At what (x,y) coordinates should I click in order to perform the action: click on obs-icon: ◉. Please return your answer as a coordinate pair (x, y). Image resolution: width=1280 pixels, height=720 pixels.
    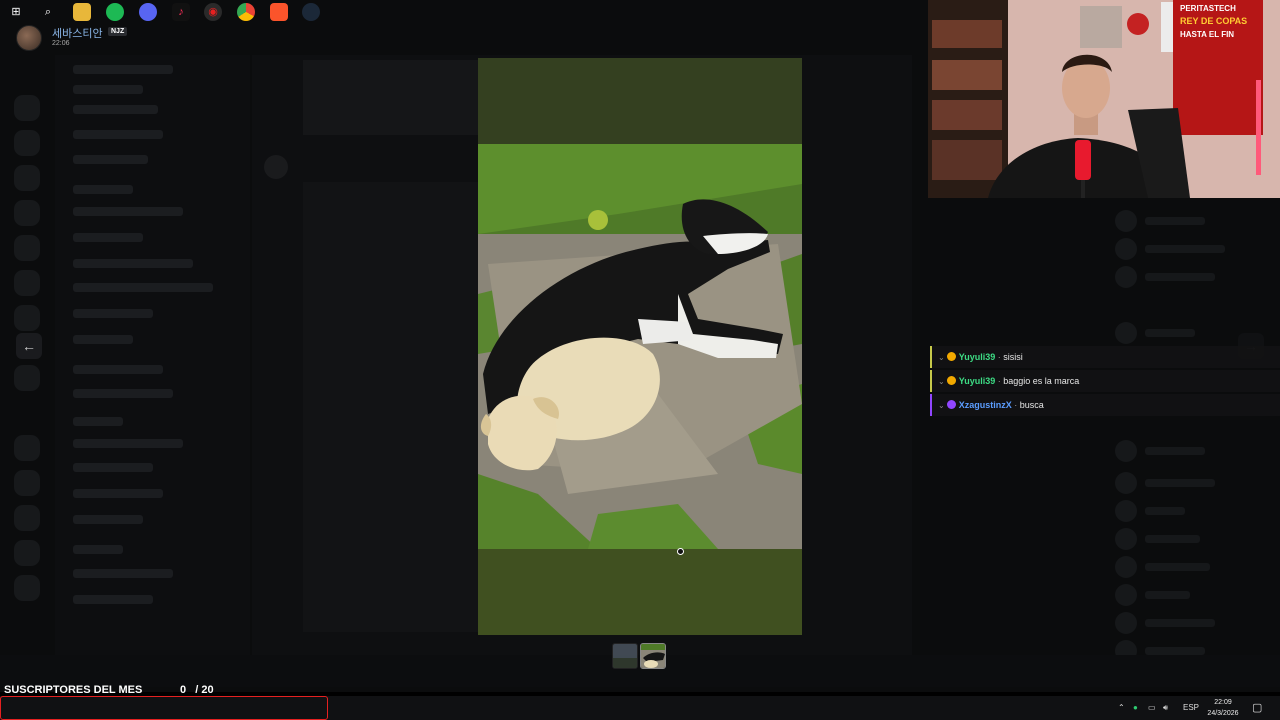
    Looking at the image, I should click on (213, 12).